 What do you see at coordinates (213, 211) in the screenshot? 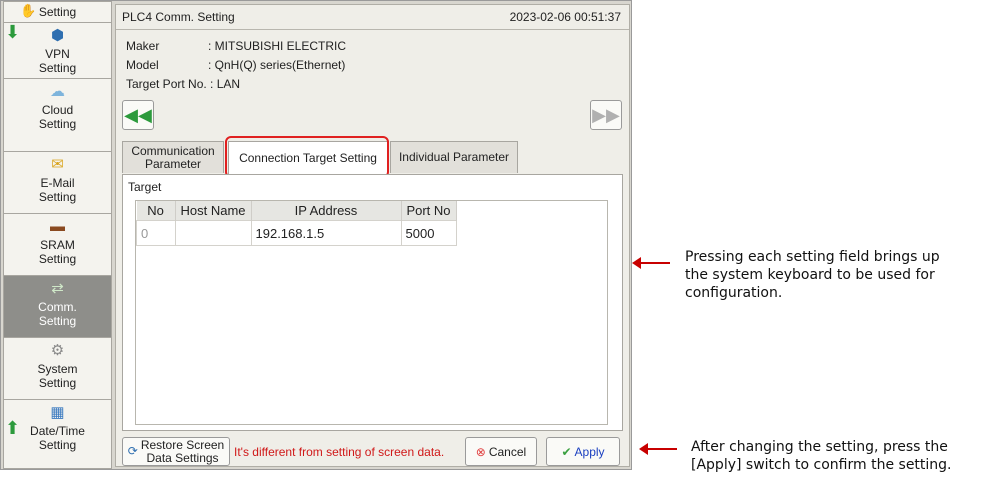
I see `column-header-host-name: Host Name` at bounding box center [213, 211].